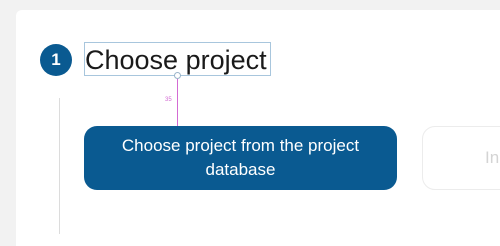 The width and height of the screenshot is (500, 246). What do you see at coordinates (177, 103) in the screenshot?
I see `spacing-guide-line` at bounding box center [177, 103].